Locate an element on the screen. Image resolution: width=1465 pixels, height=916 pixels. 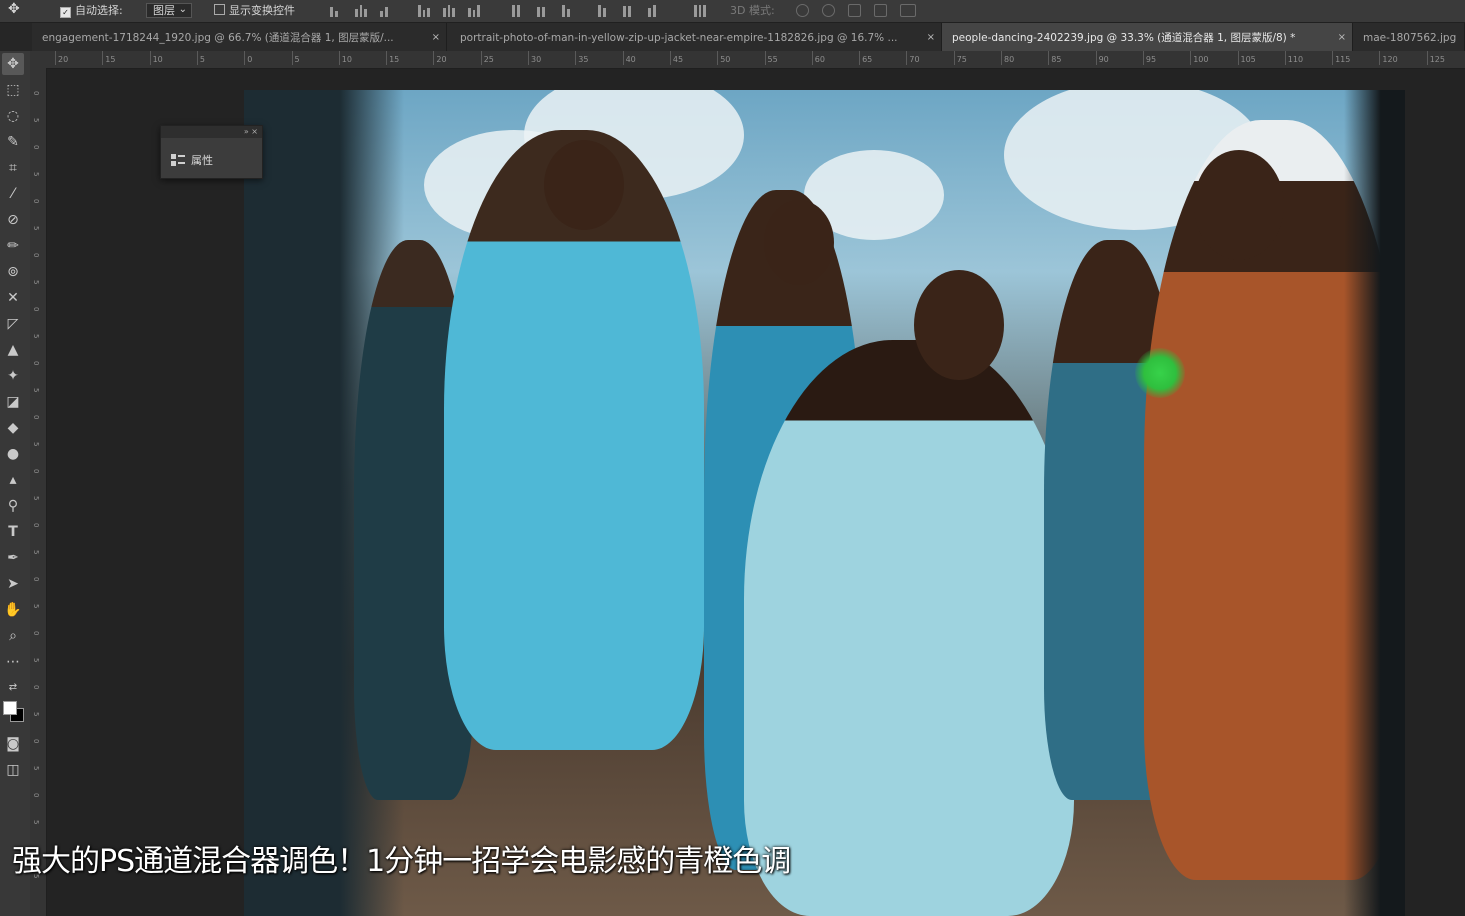
ruler-tick-label: 45 is located at coordinates (676, 58).